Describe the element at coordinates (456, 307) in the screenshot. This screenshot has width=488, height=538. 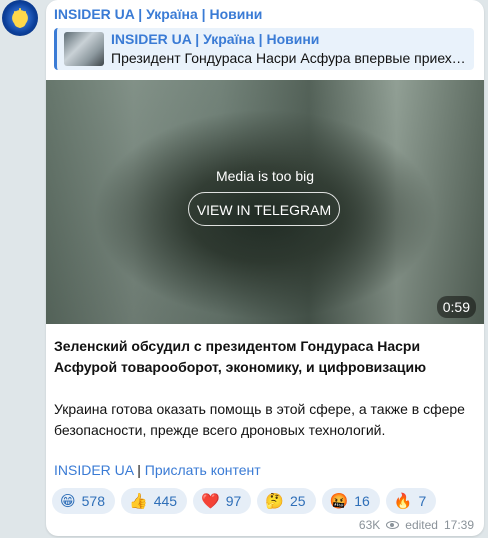
I see `video-duration: 0:59` at that location.